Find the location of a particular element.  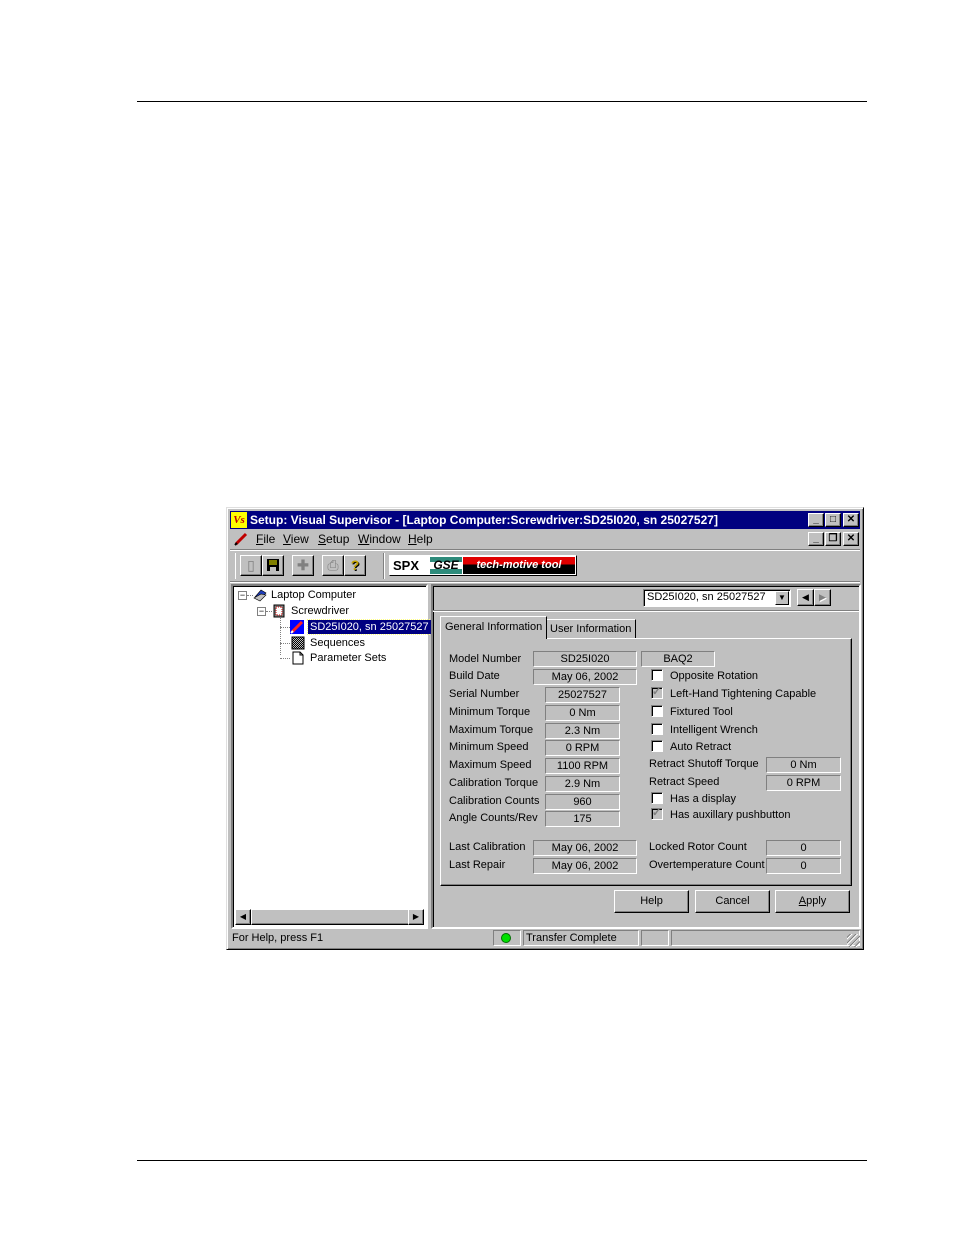

spx-logo: SPX GSE tech-motive tool is located at coordinates (483, 565).